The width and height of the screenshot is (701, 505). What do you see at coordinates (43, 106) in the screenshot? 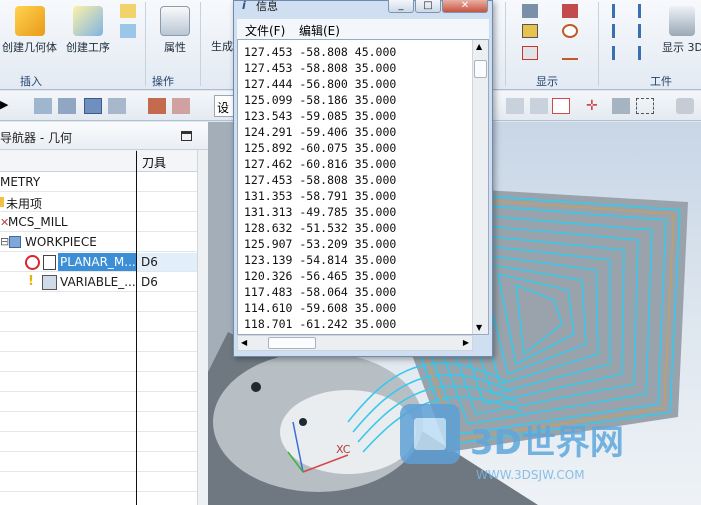
I see `program-order-icon` at bounding box center [43, 106].